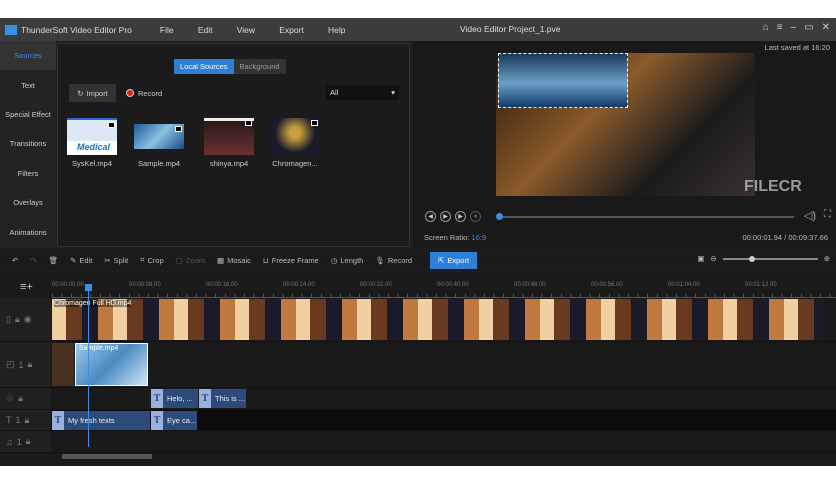 Image resolution: width=836 pixels, height=484 pixels. I want to click on length-button: ◷ Length, so click(347, 260).